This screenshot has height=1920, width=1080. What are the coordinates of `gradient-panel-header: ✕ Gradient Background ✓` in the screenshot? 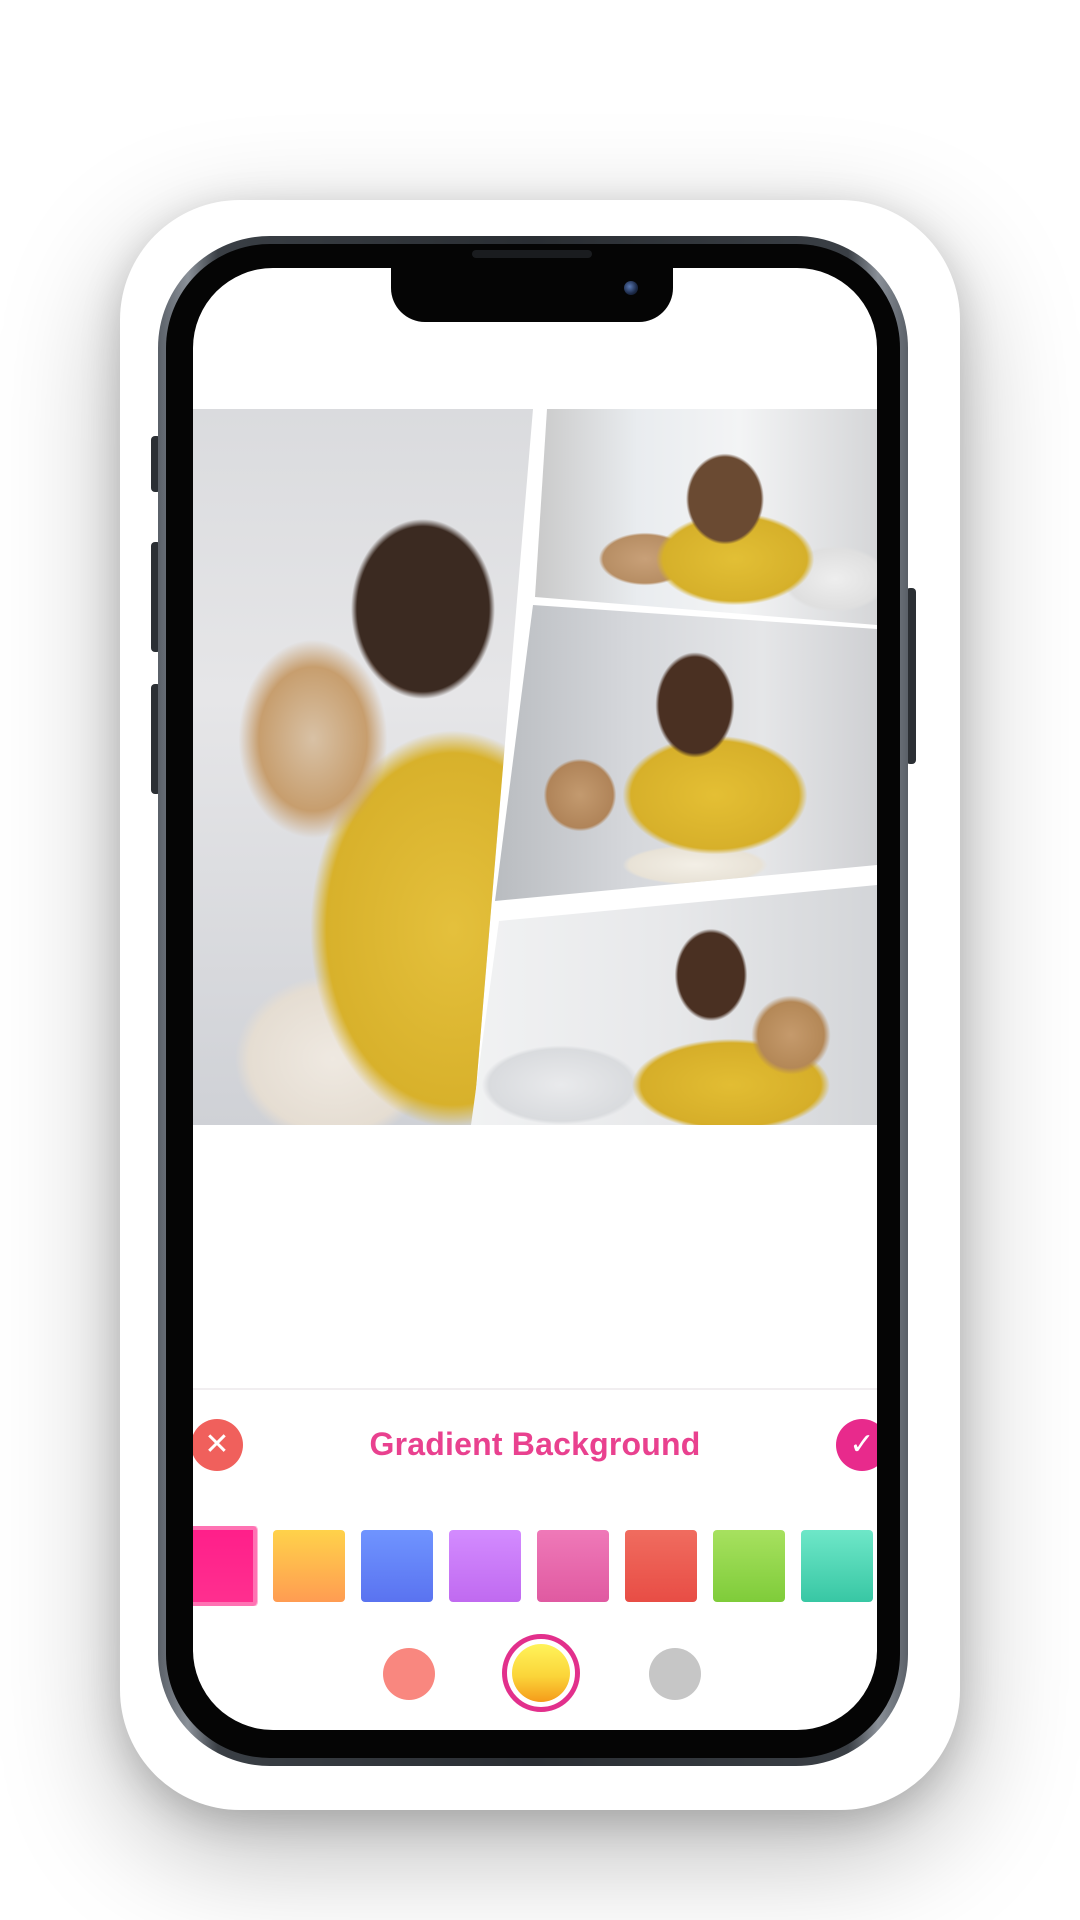 It's located at (535, 1446).